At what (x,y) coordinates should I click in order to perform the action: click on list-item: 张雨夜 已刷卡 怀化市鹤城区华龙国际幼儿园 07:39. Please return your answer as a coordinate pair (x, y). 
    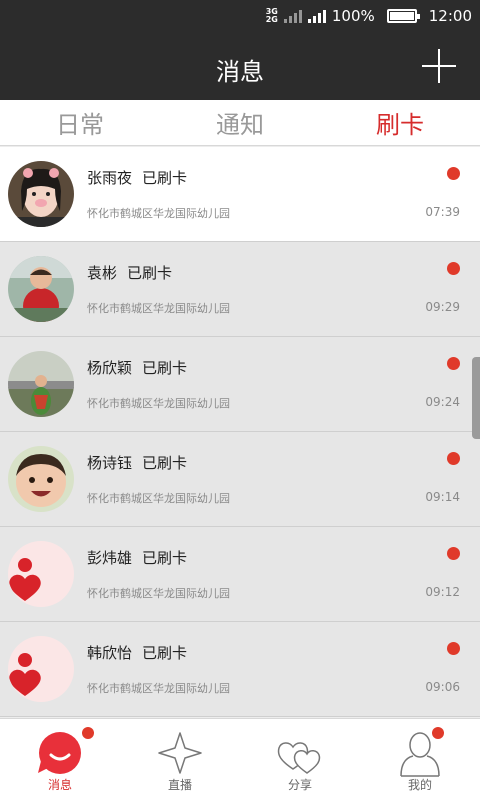
    Looking at the image, I should click on (240, 194).